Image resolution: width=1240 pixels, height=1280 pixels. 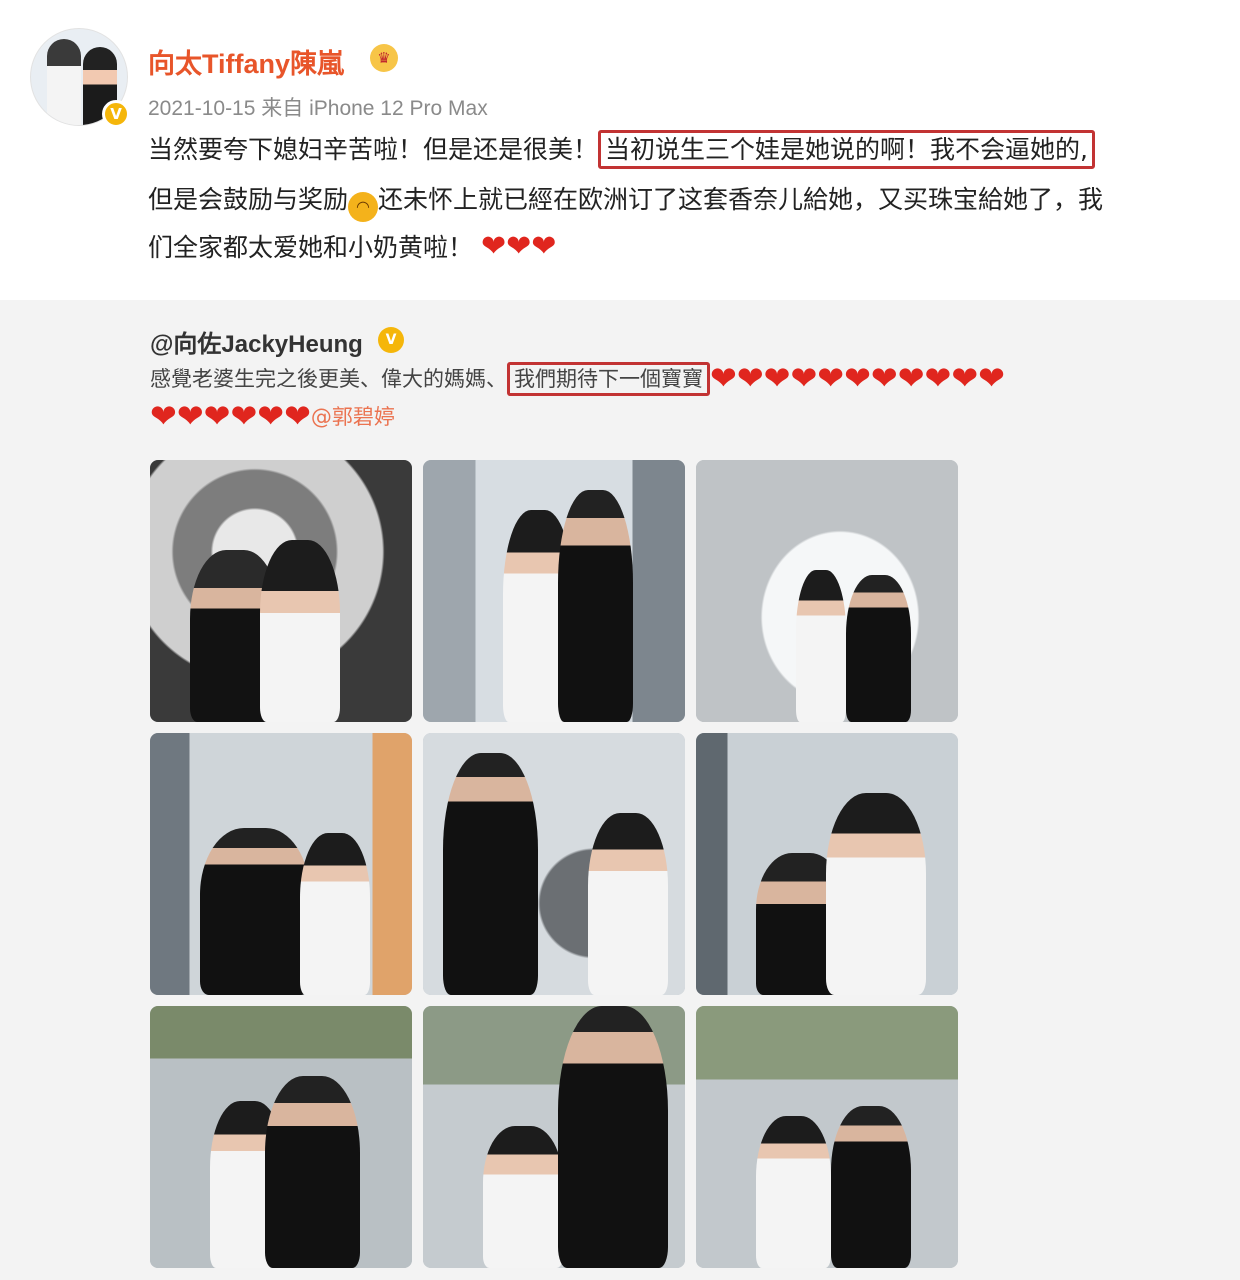 What do you see at coordinates (846, 149) in the screenshot?
I see `highlighted-text: 当初说生三个娃是她说的啊！我不会逼她的,` at bounding box center [846, 149].